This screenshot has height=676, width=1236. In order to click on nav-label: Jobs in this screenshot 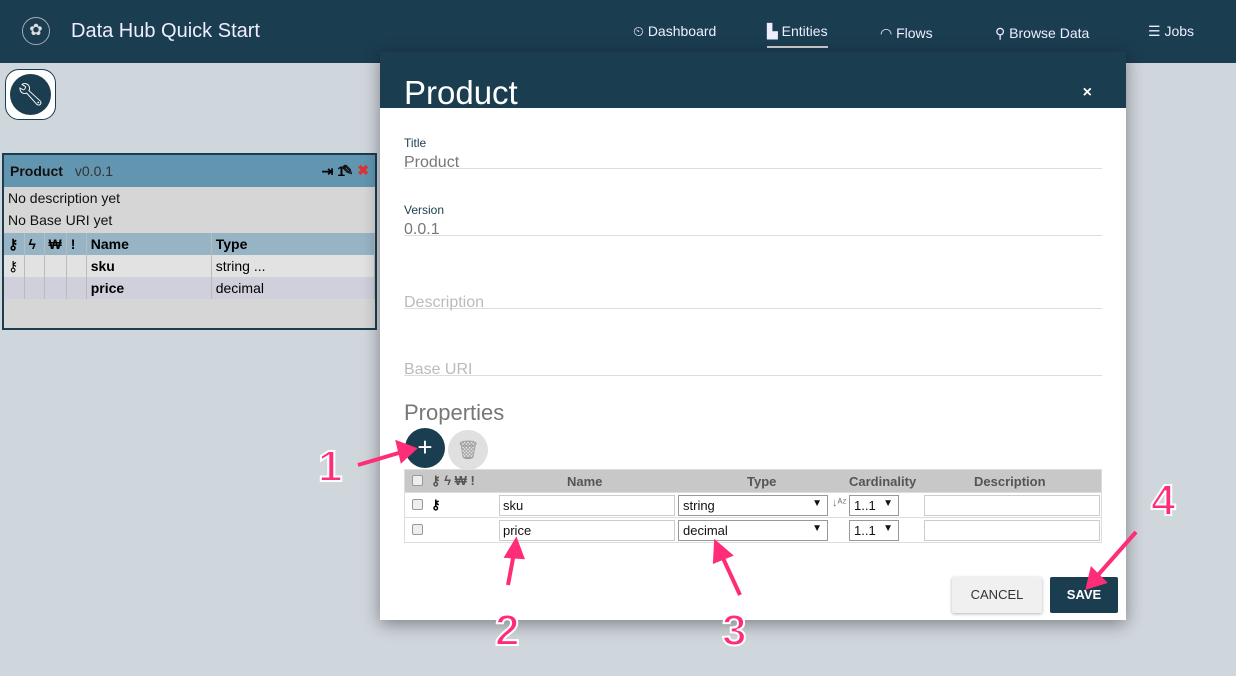, I will do `click(1179, 31)`.